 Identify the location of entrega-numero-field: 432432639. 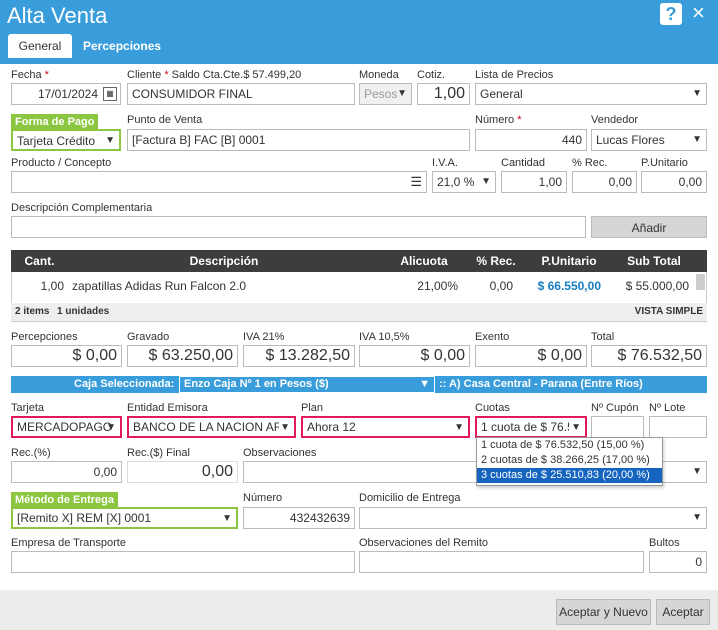
(299, 518).